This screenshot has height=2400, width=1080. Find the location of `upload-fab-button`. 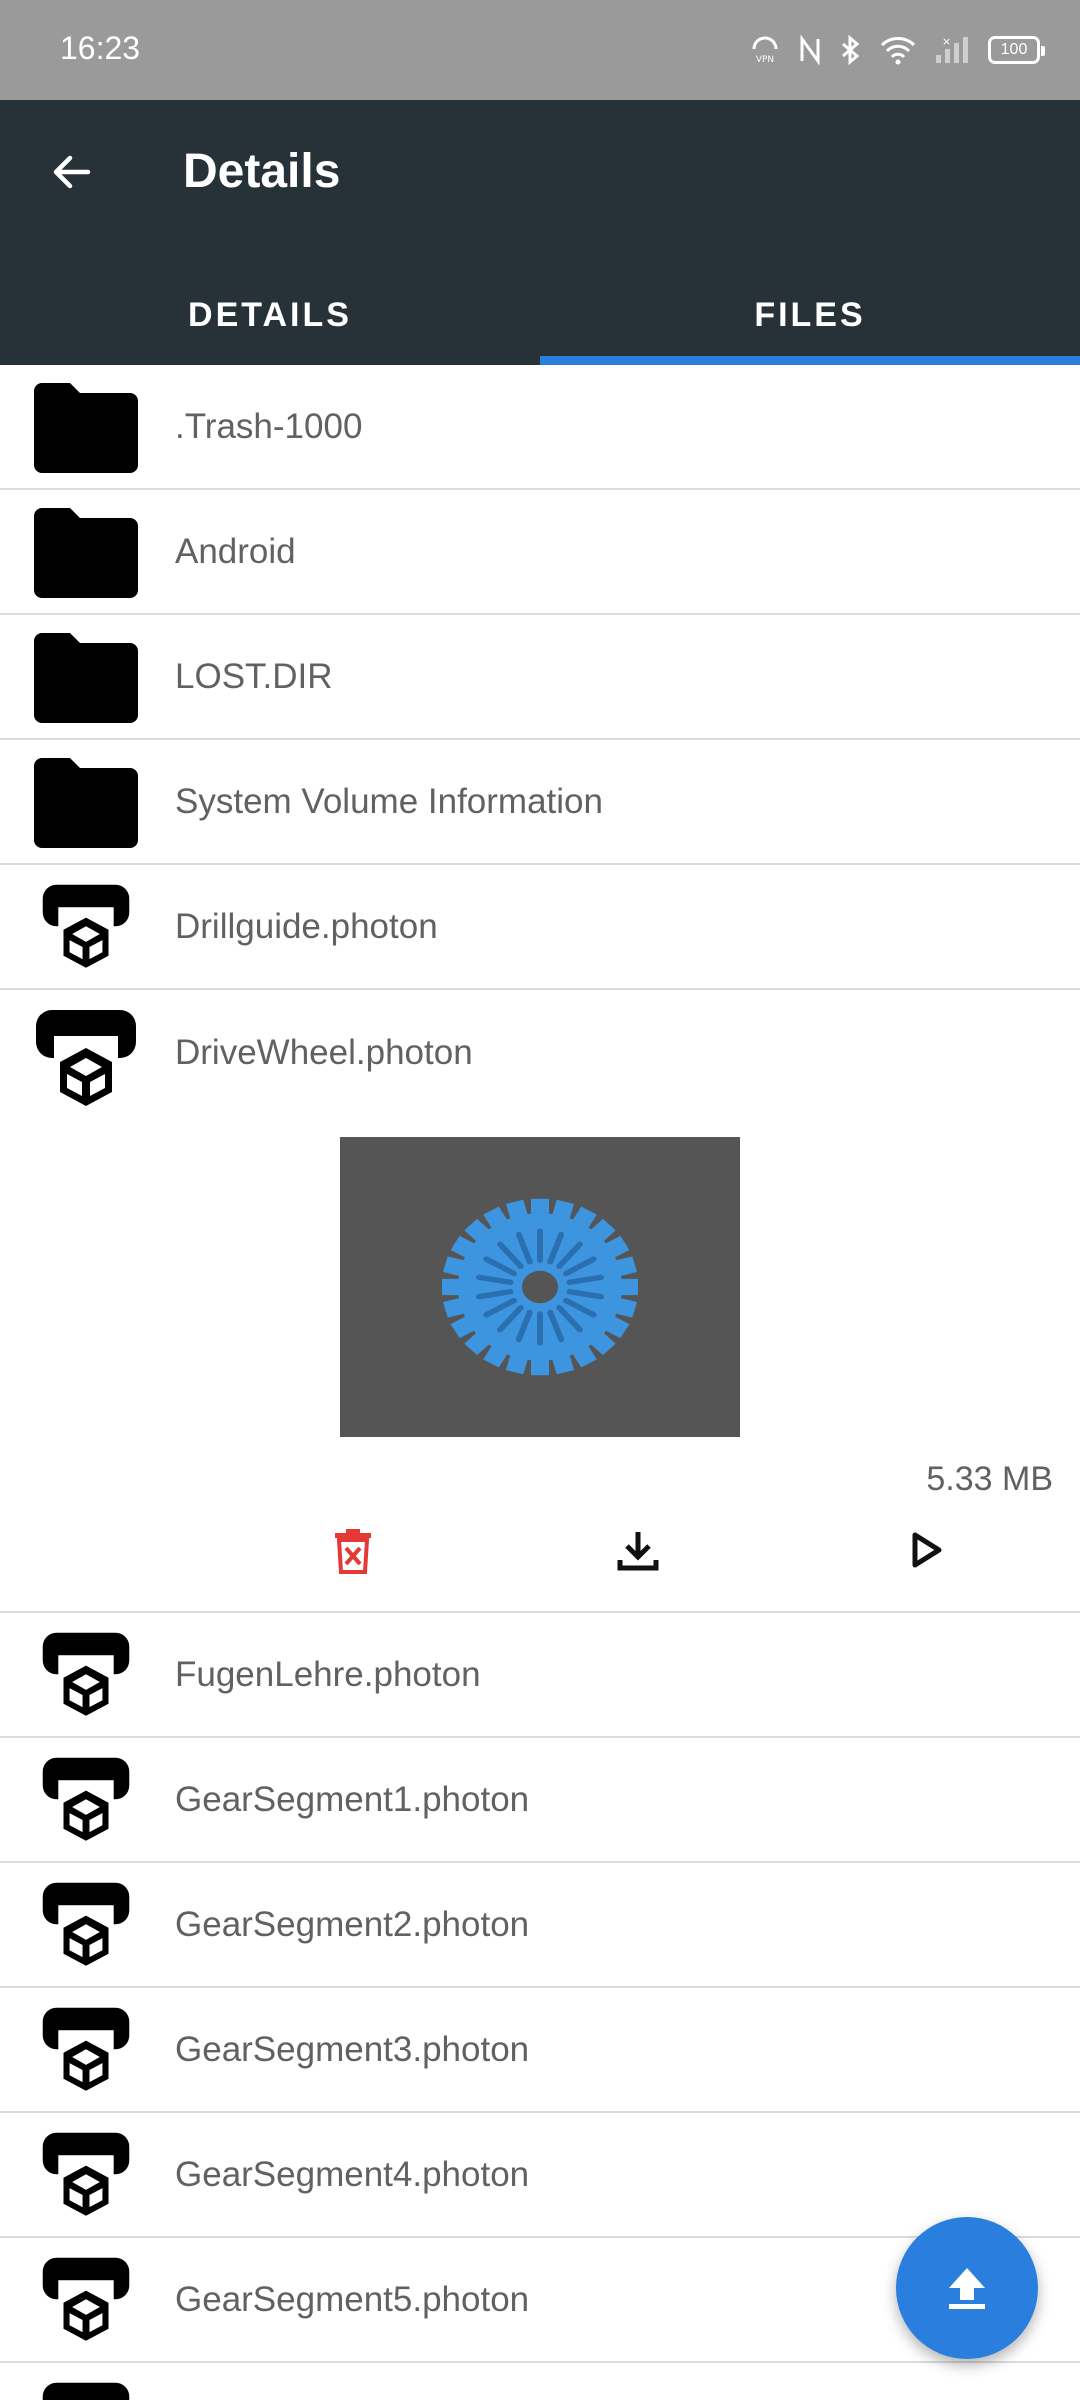

upload-fab-button is located at coordinates (967, 2288).